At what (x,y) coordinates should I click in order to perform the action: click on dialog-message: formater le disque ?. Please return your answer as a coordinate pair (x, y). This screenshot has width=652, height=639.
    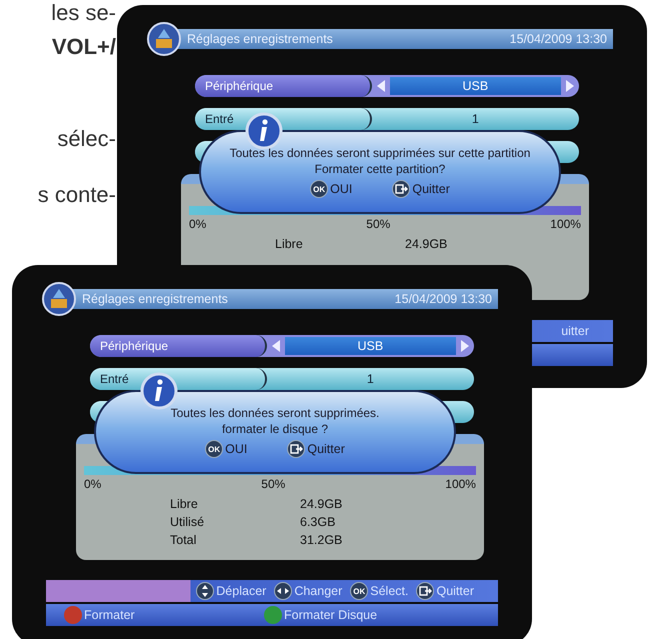
    Looking at the image, I should click on (275, 429).